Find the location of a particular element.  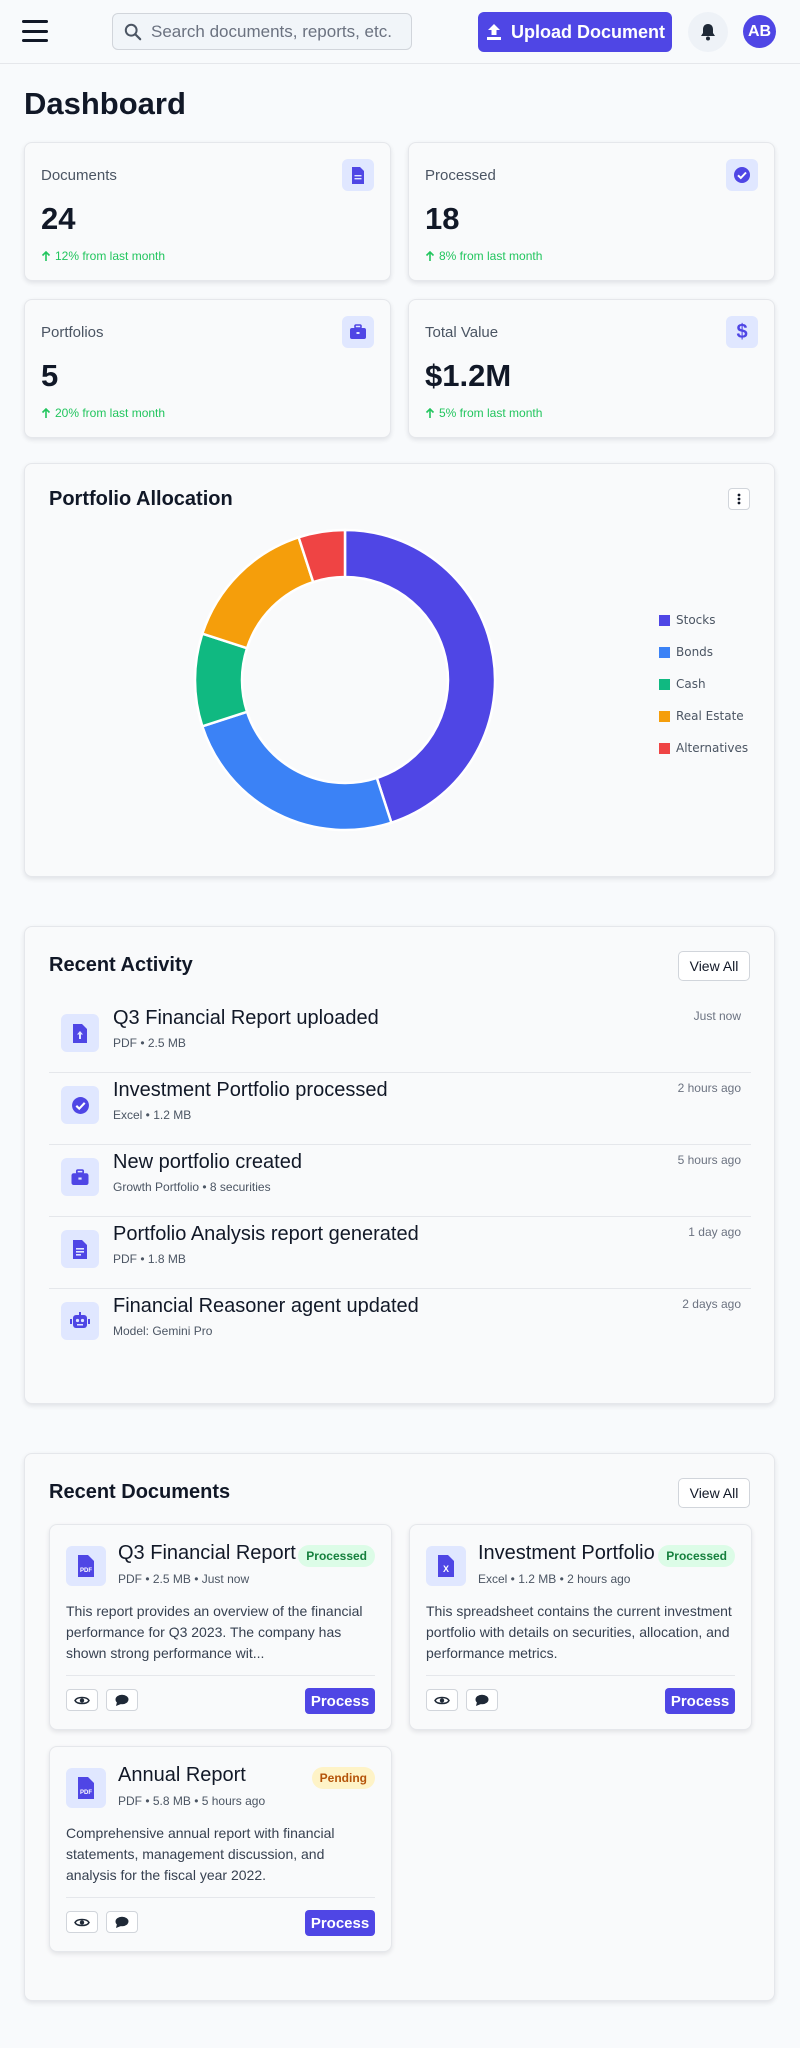

activity-time: 2 days ago is located at coordinates (711, 1304).